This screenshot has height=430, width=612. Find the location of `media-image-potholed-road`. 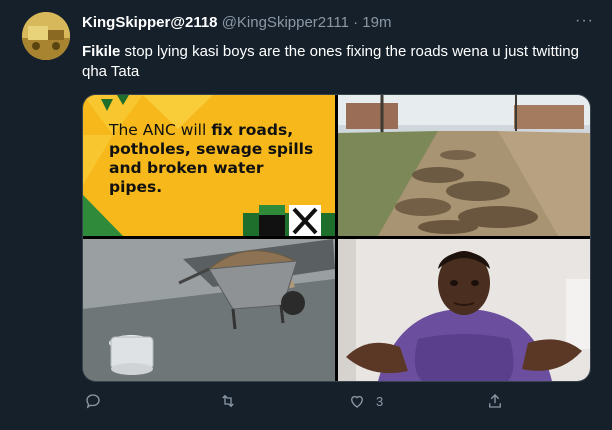

media-image-potholed-road is located at coordinates (464, 165).